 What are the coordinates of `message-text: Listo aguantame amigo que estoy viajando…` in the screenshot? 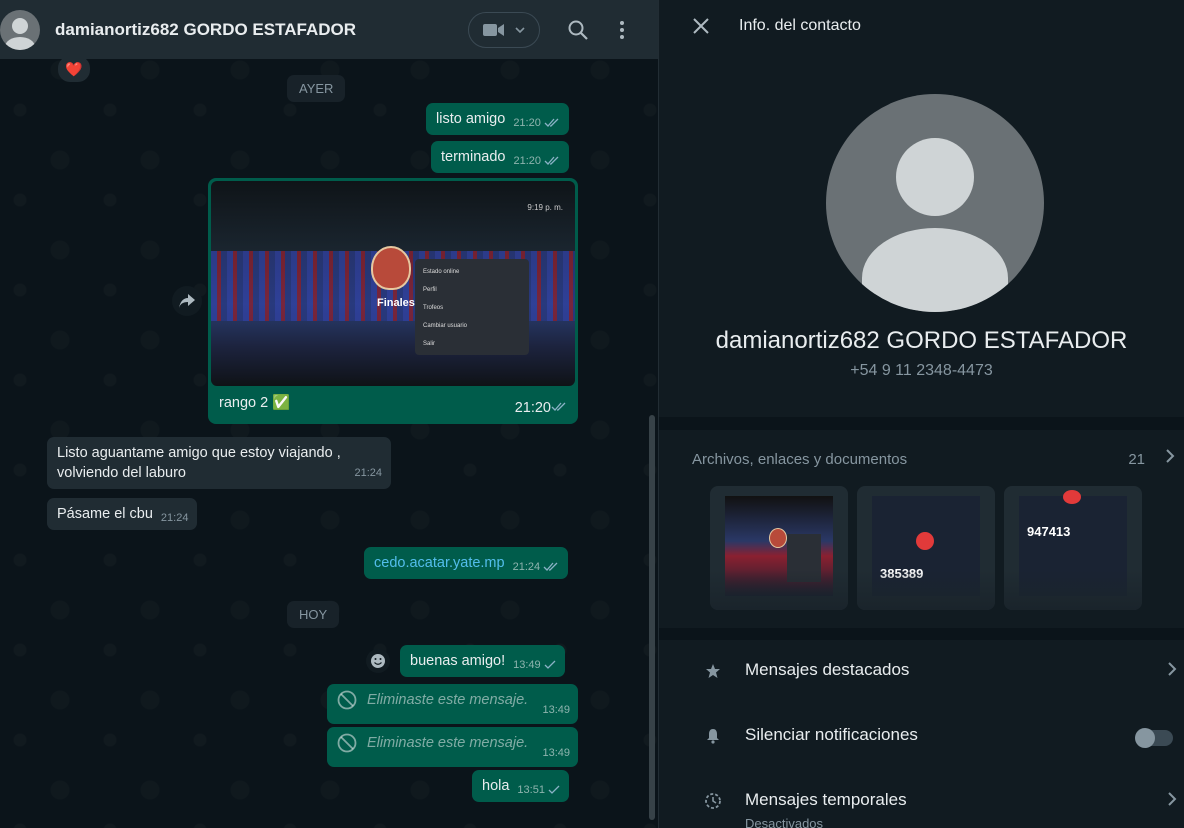 It's located at (199, 463).